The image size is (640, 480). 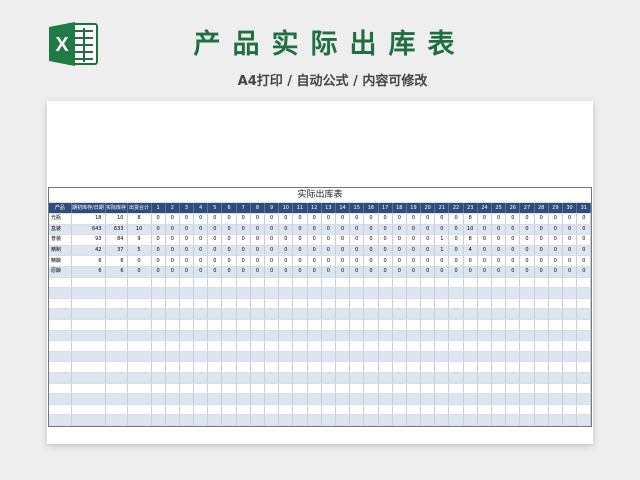 I want to click on column-header: 17, so click(x=385, y=208).